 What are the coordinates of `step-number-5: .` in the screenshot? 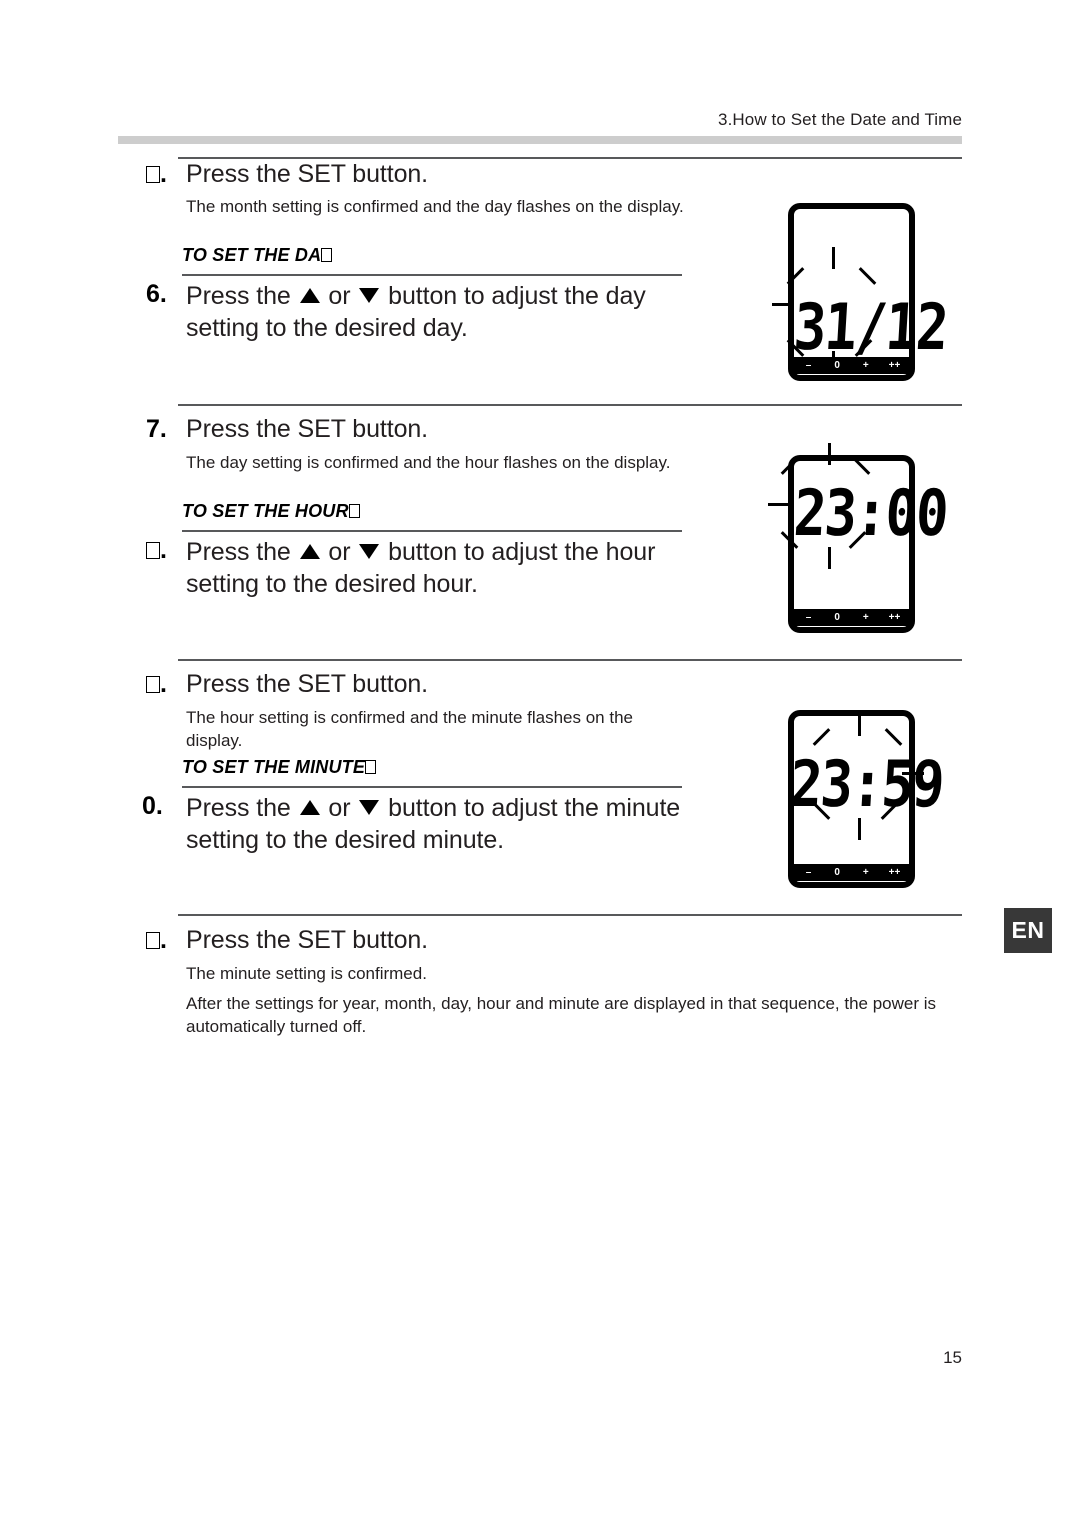 It's located at (156, 174).